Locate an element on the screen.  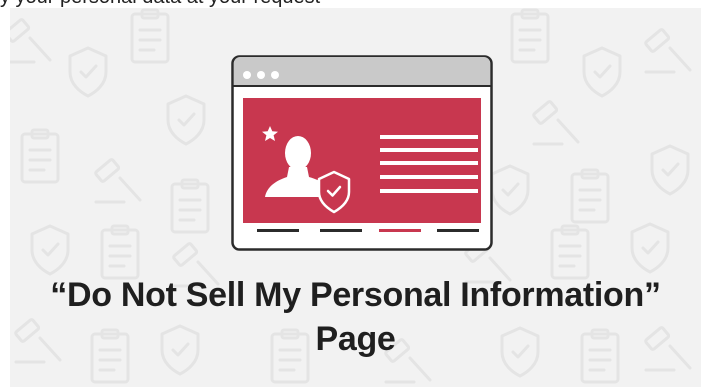
page-title-line-2: Page is located at coordinates (355, 339).